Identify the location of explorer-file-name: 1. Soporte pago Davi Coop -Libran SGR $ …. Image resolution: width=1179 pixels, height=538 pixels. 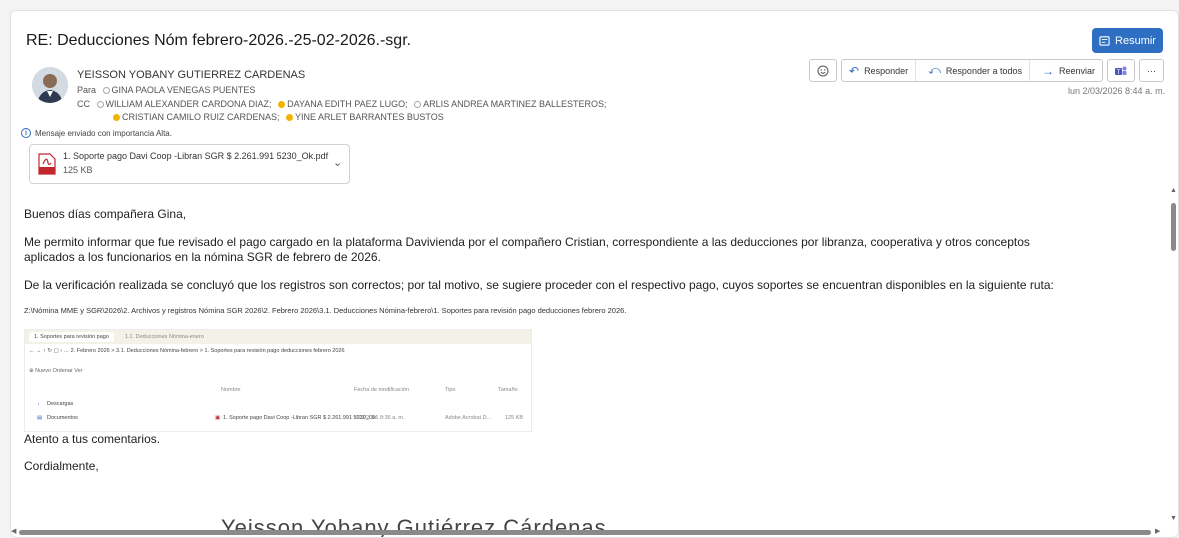
(299, 418).